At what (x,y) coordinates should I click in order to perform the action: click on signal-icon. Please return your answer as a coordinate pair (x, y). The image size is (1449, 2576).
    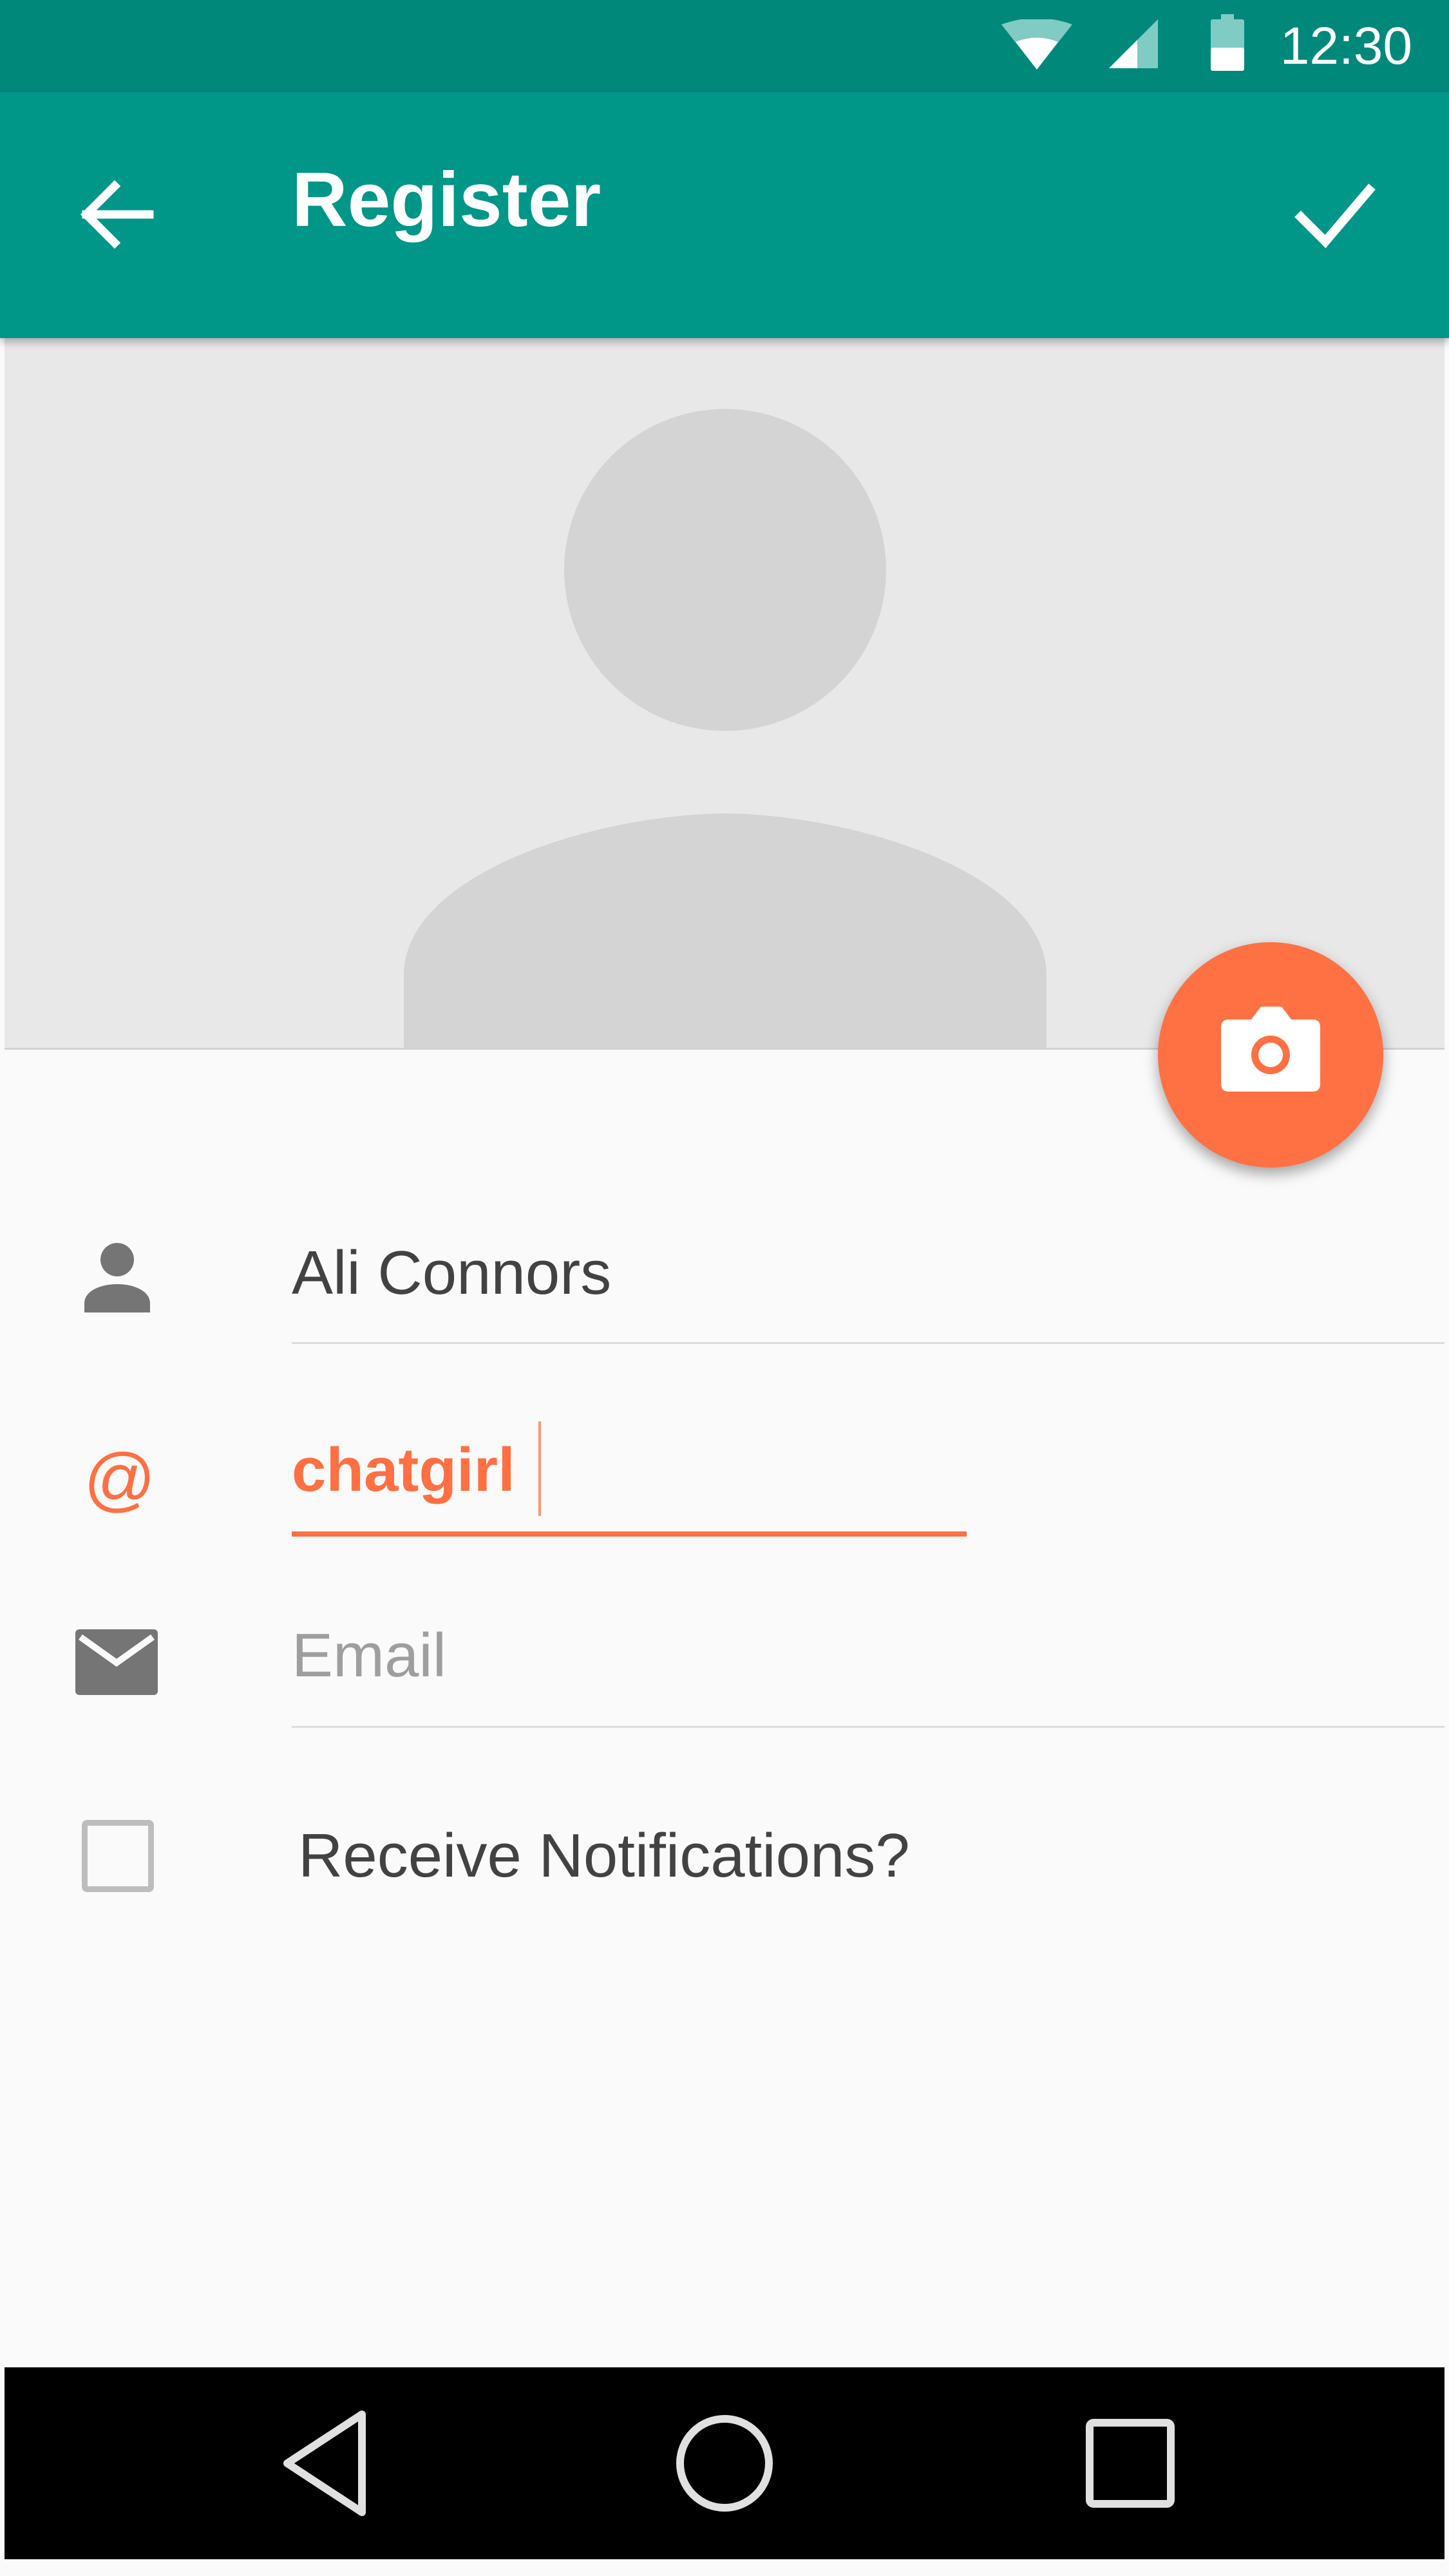
    Looking at the image, I should click on (1133, 44).